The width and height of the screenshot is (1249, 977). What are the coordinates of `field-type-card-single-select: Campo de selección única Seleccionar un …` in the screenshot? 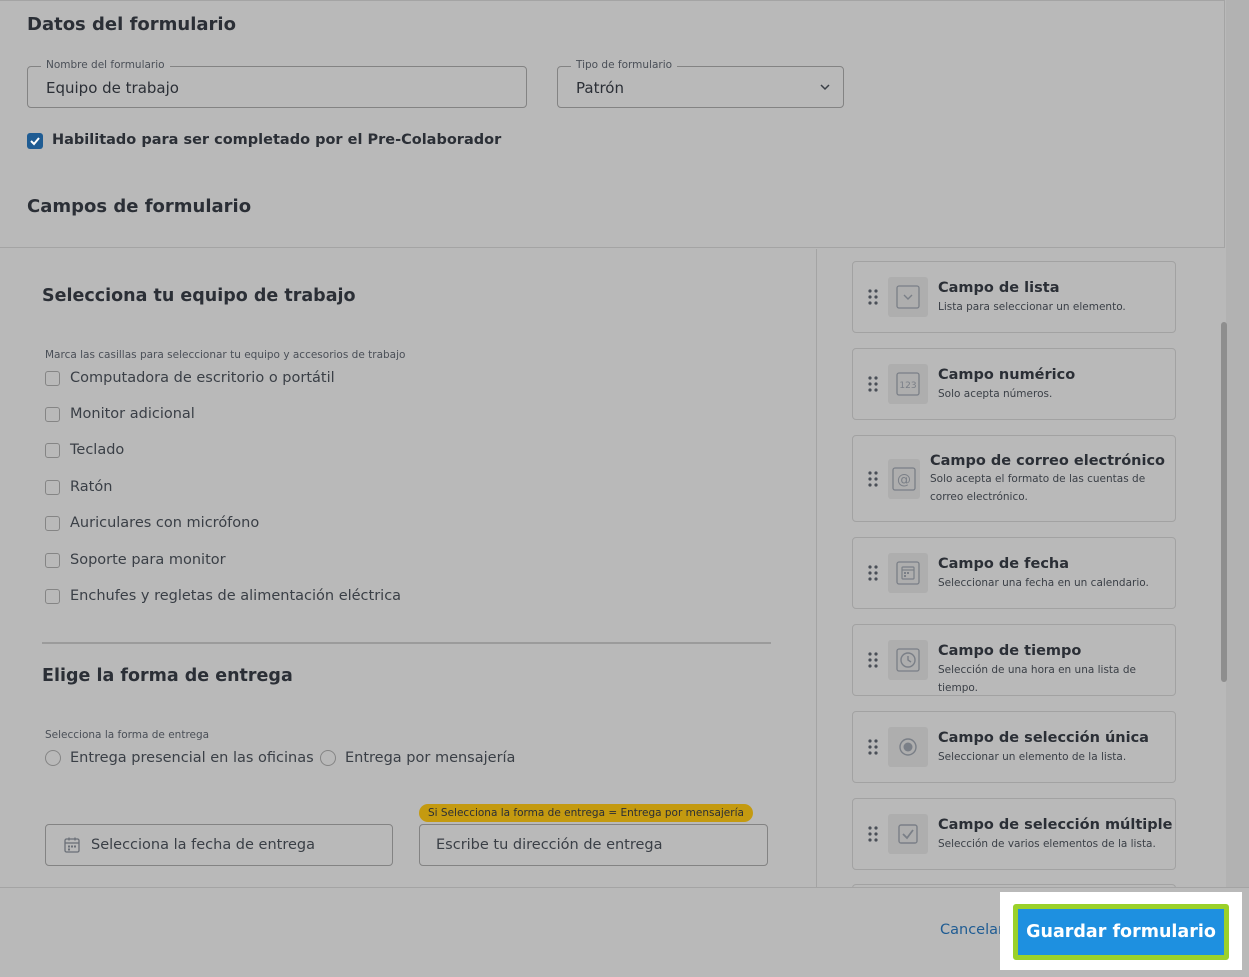 It's located at (1014, 747).